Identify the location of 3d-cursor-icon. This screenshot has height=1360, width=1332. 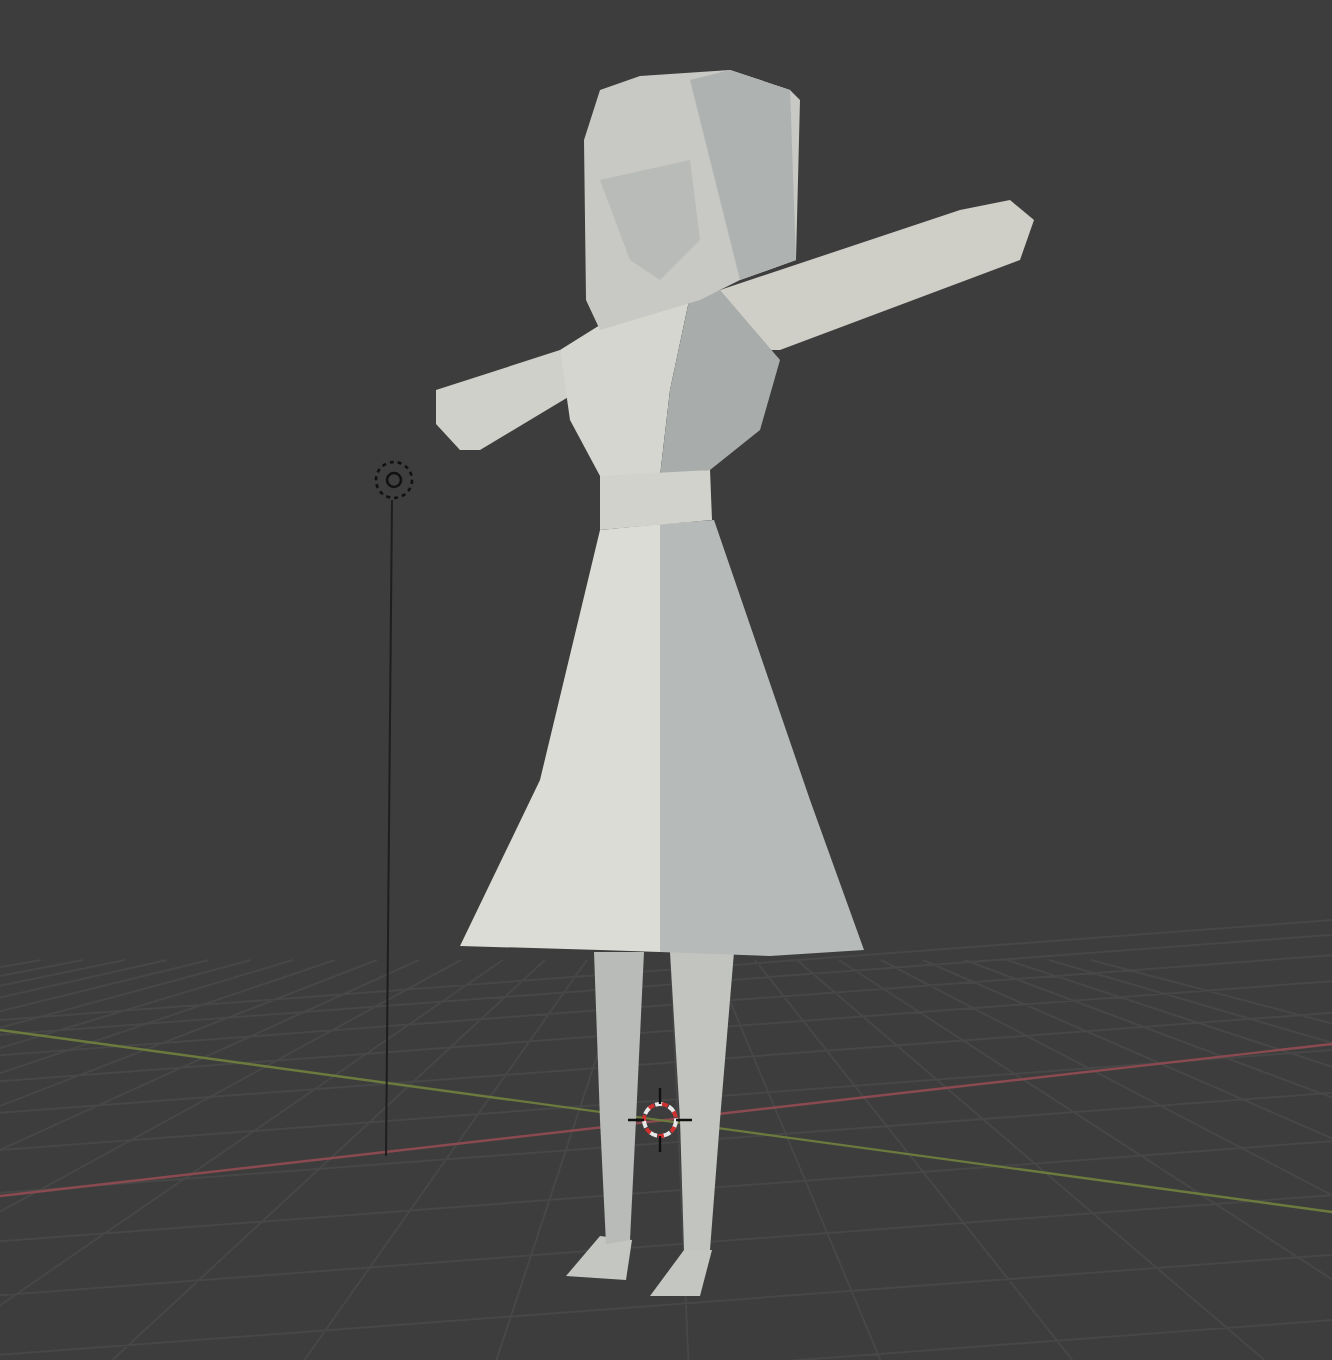
(660, 1120).